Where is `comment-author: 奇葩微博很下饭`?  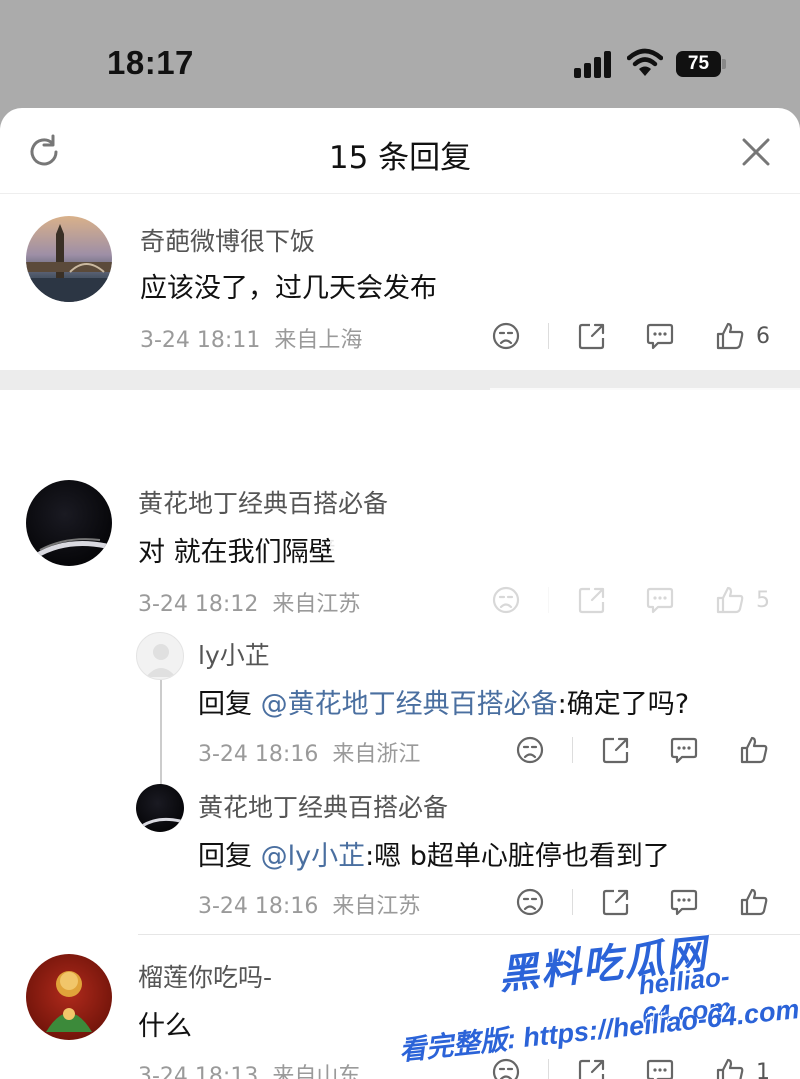
comment-author: 奇葩微博很下饭 is located at coordinates (227, 240).